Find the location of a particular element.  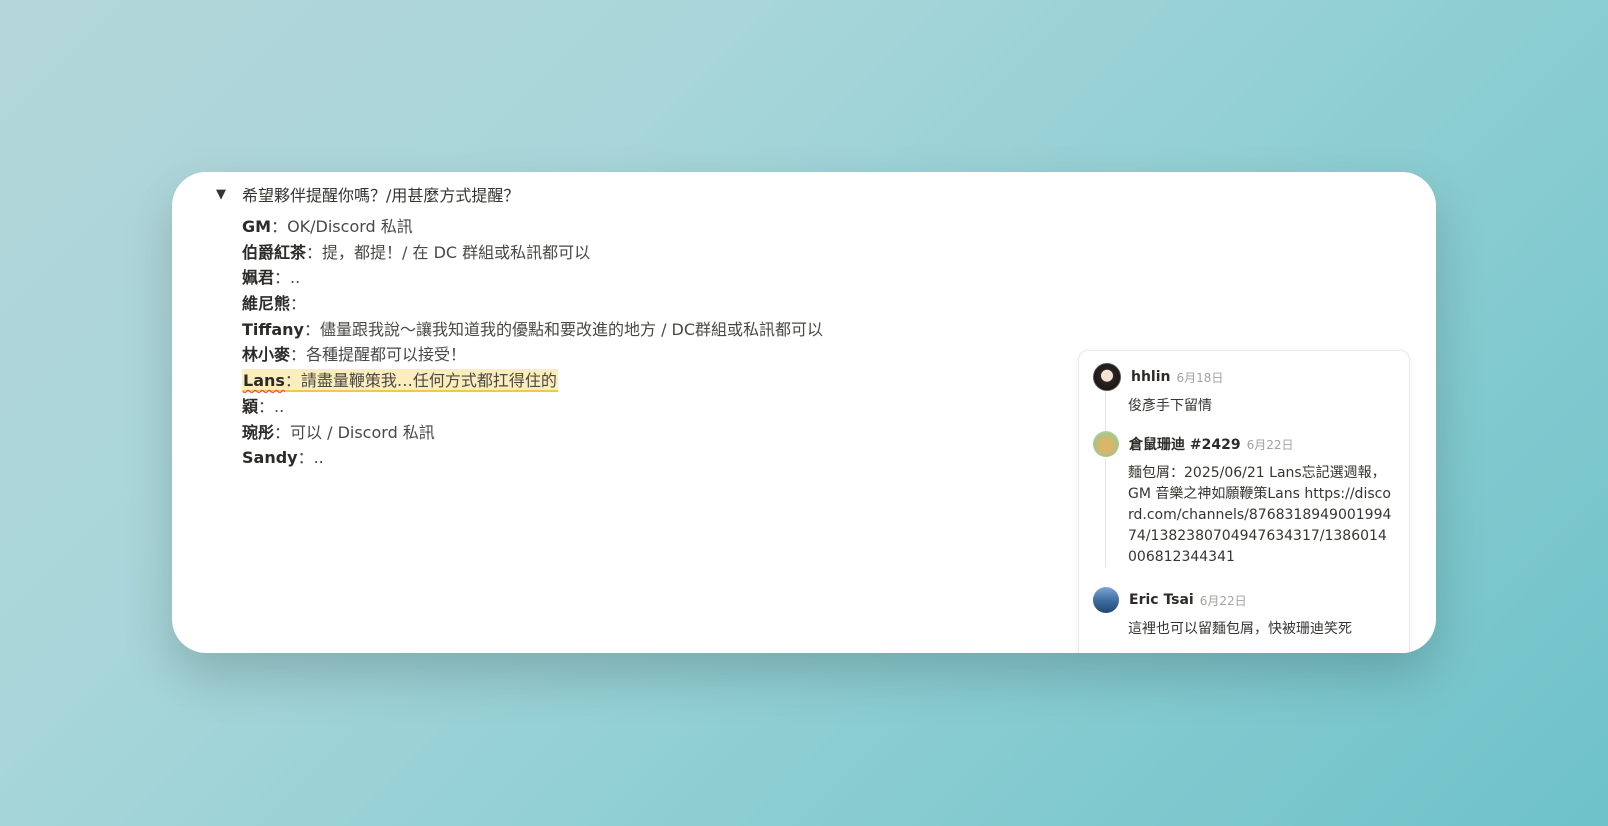

response-name: Tiffany is located at coordinates (273, 329).